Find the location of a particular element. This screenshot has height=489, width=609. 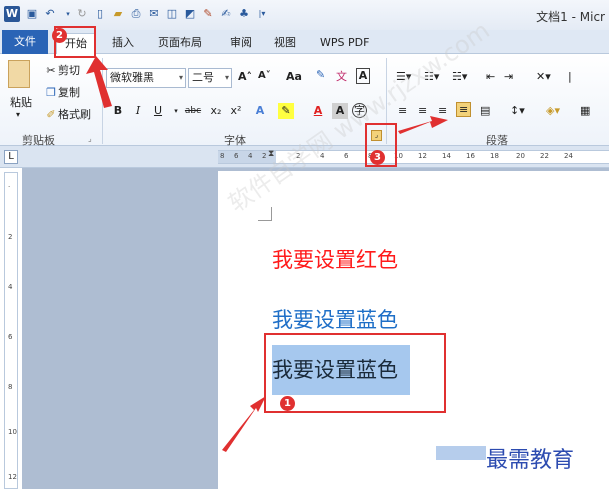

brand-text: 最需教育 is located at coordinates (530, 460).